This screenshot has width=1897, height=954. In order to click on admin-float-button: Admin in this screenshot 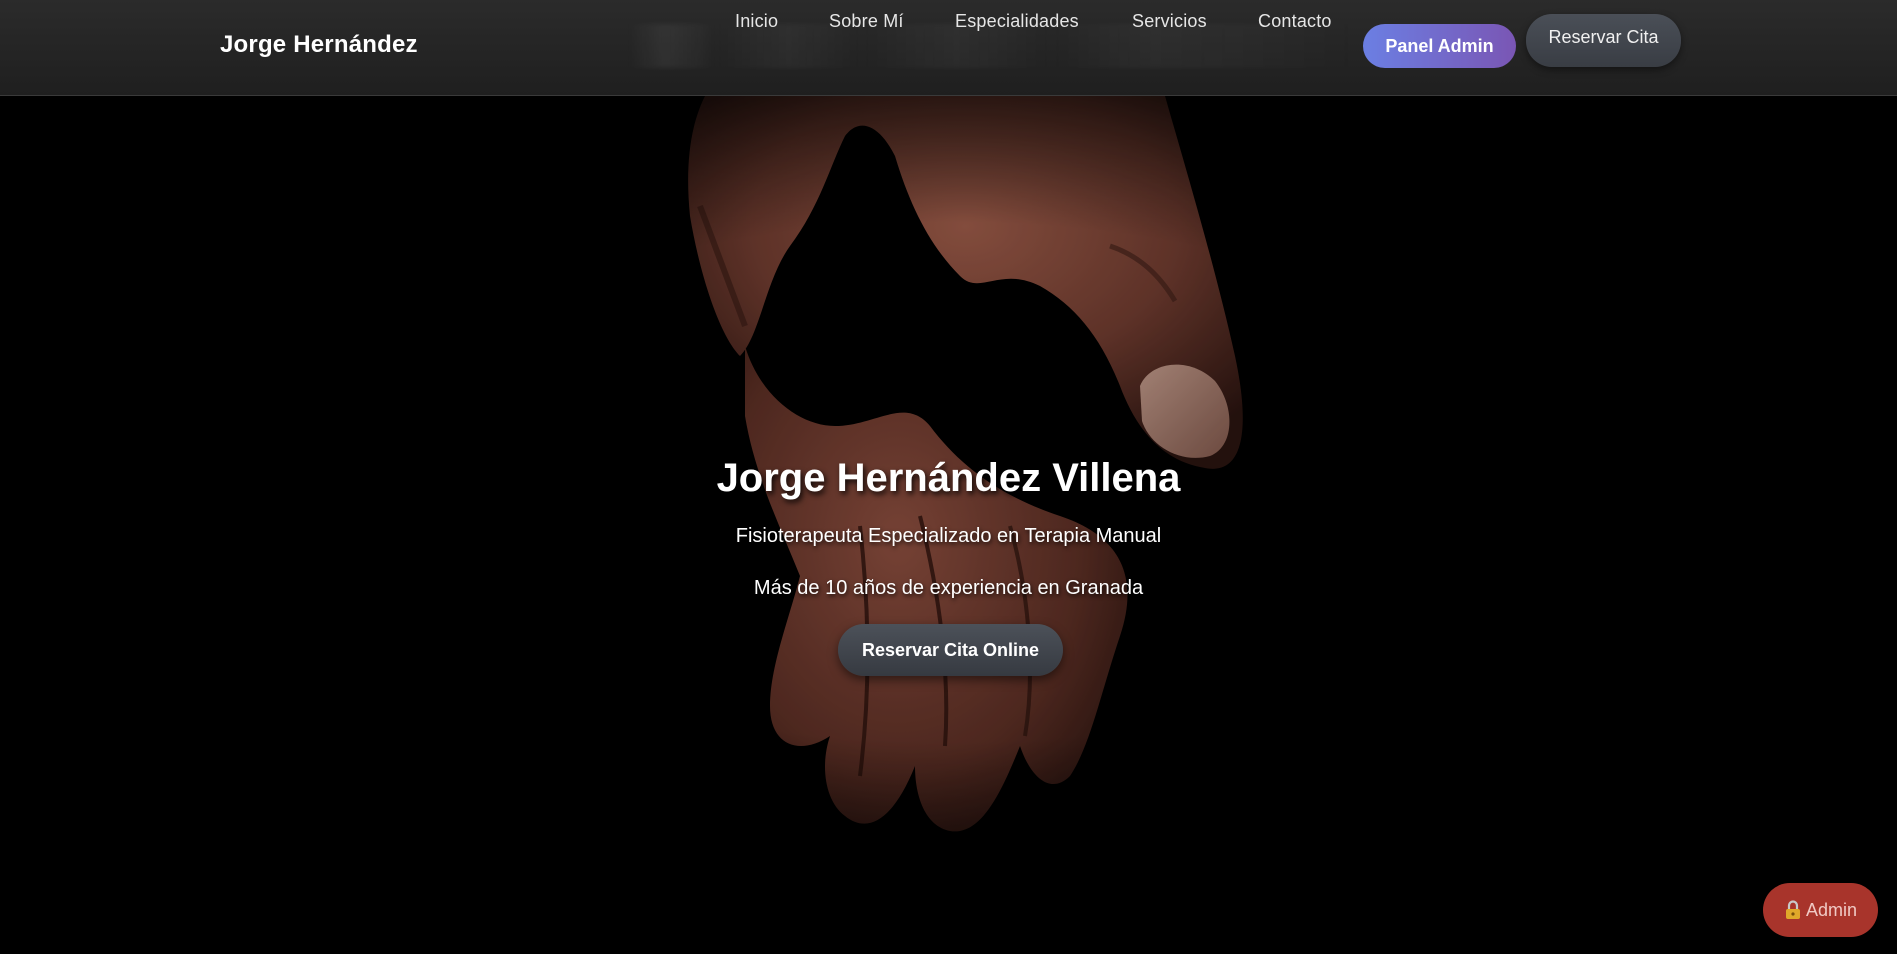, I will do `click(1820, 910)`.